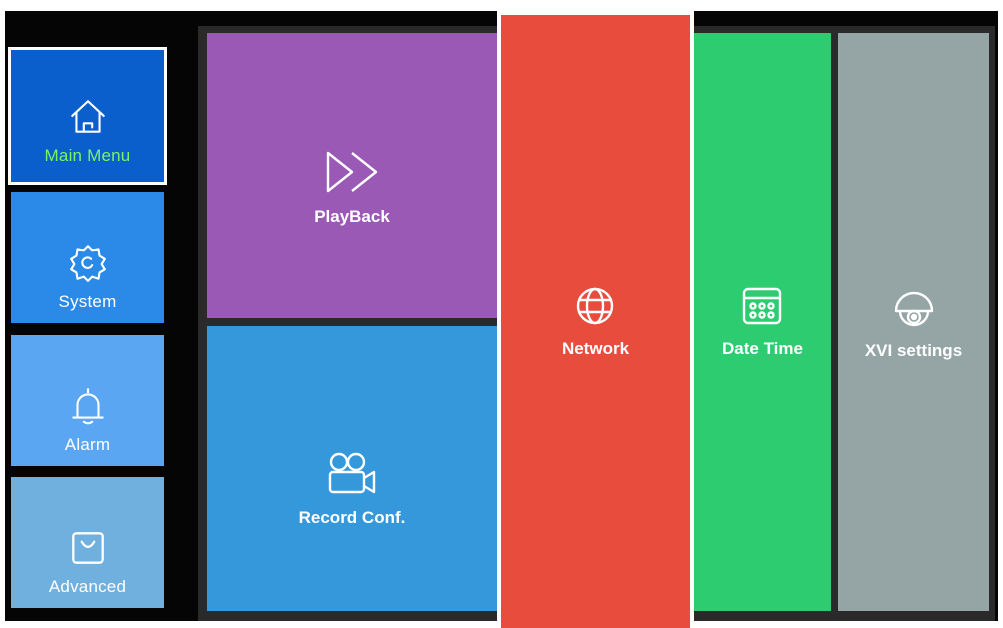 This screenshot has height=628, width=1003. What do you see at coordinates (913, 309) in the screenshot?
I see `dome-camera-icon` at bounding box center [913, 309].